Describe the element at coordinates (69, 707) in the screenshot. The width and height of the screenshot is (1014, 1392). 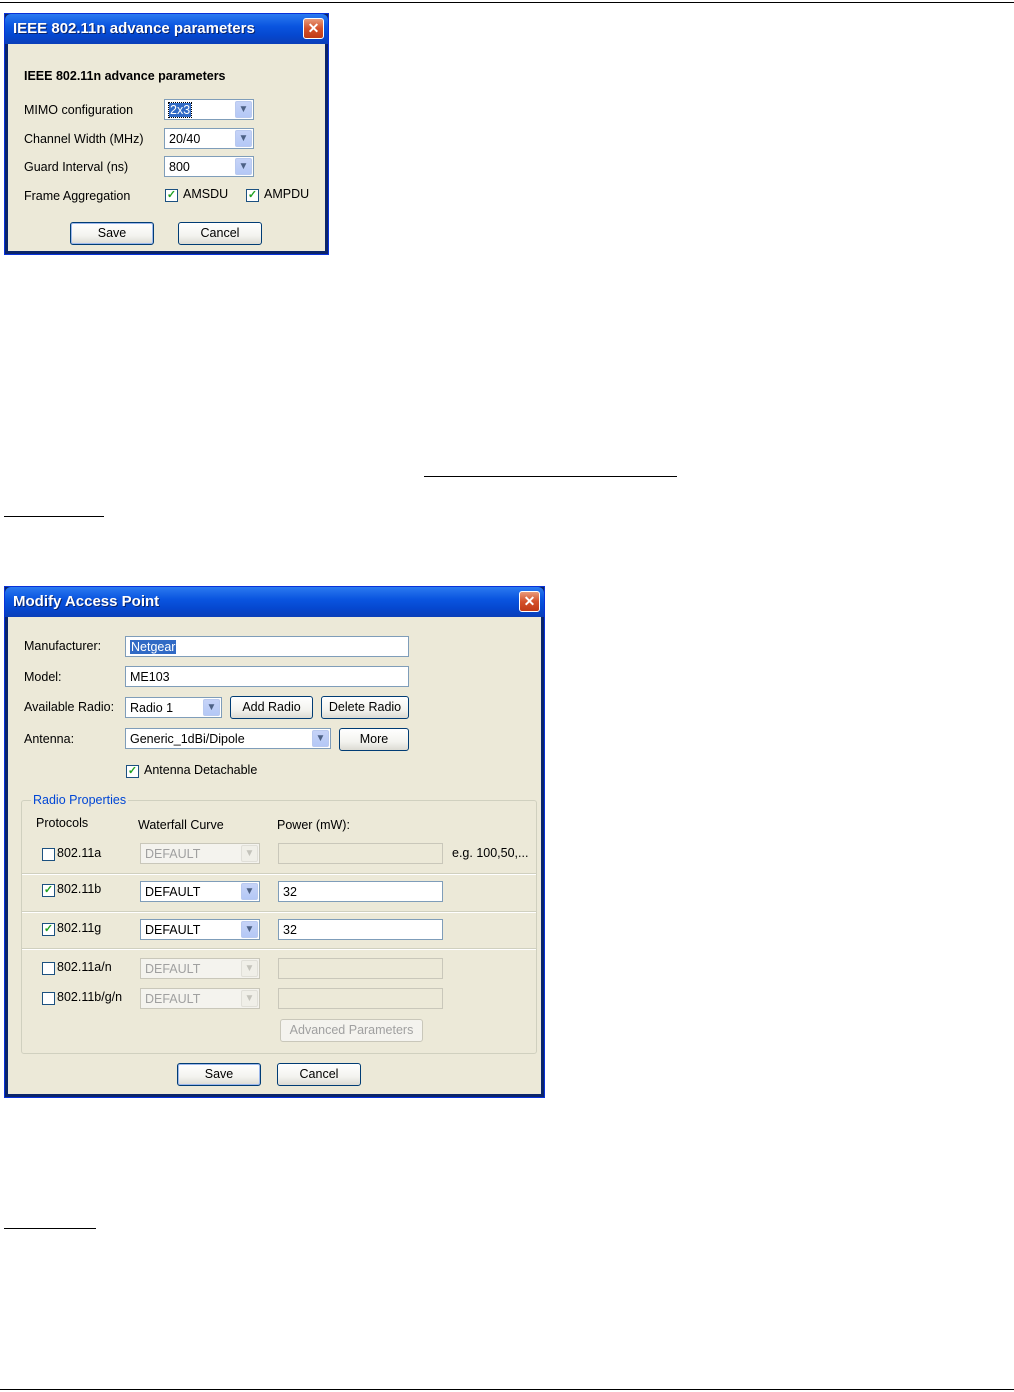
I see `available-radio-label: Available Radio:` at that location.